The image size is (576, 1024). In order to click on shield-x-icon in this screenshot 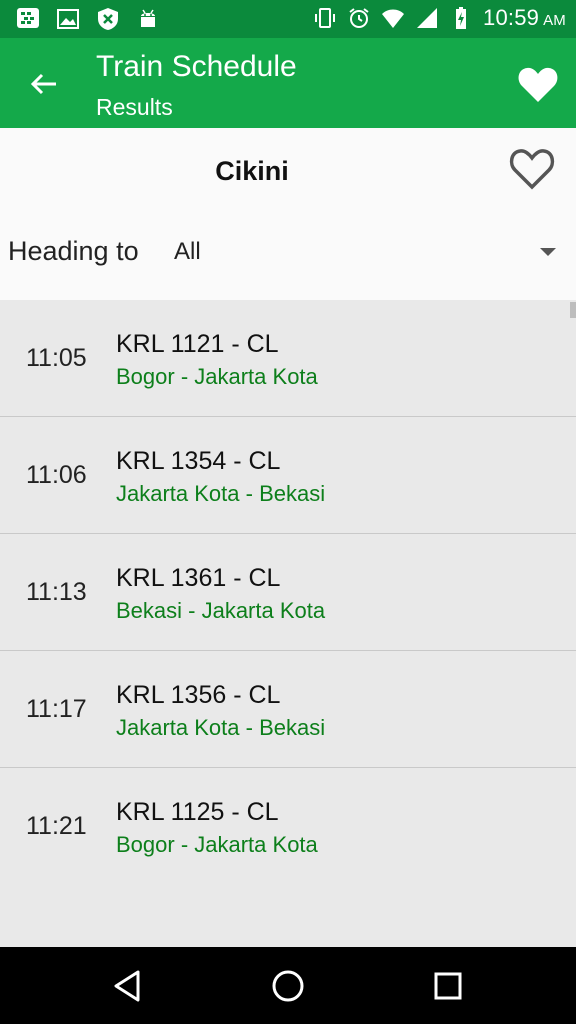, I will do `click(108, 19)`.